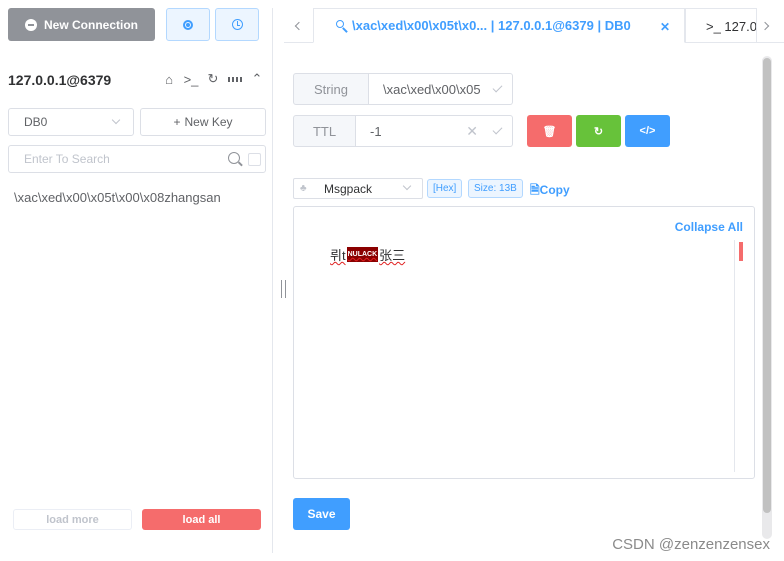 The image size is (784, 561). I want to click on minus-circle-icon, so click(30, 24).